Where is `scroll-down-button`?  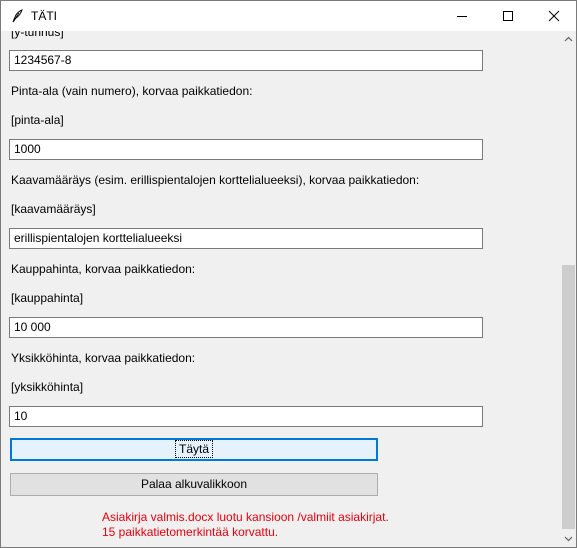
scroll-down-button is located at coordinates (568, 538).